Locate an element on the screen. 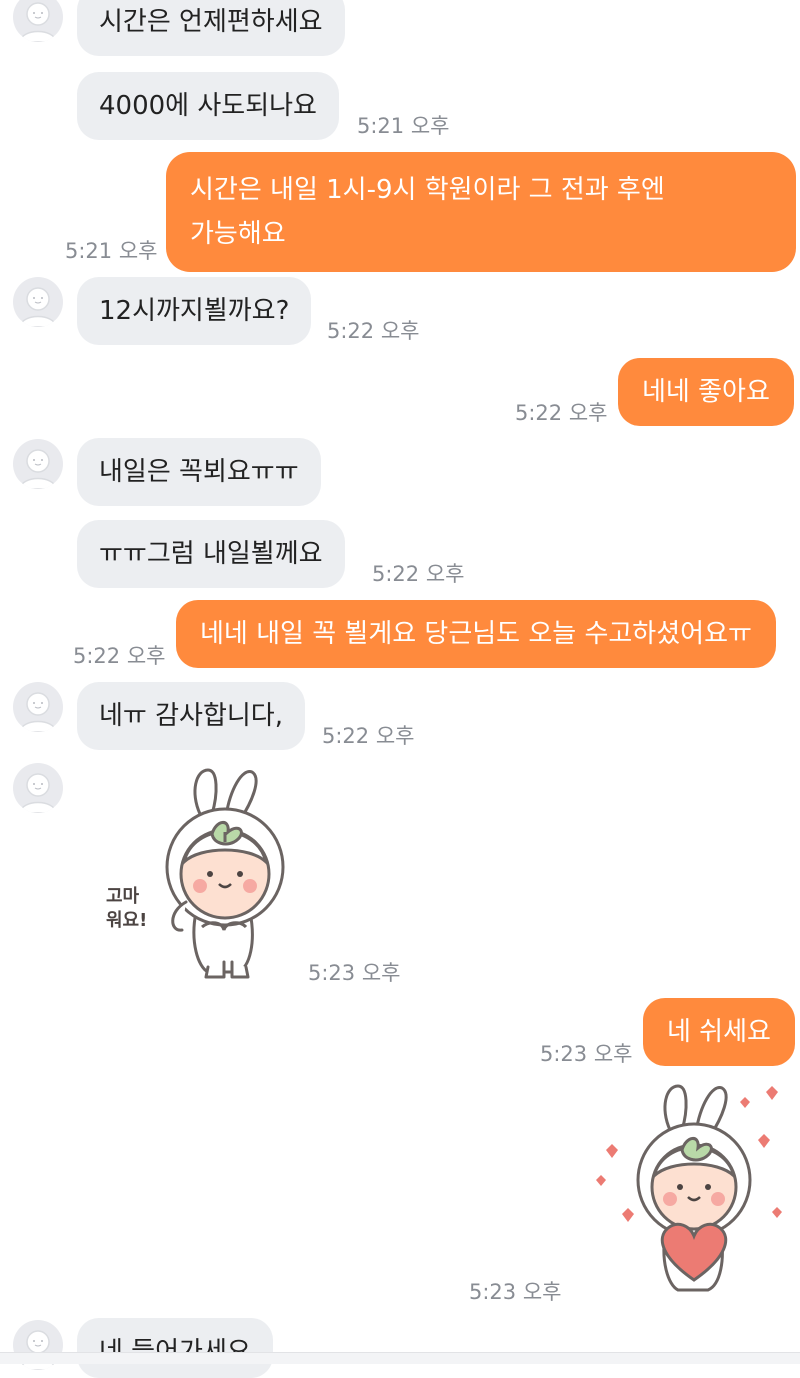 This screenshot has height=1378, width=800. incoming-message: ㅠㅠ그럼 내일뵐께요 is located at coordinates (211, 554).